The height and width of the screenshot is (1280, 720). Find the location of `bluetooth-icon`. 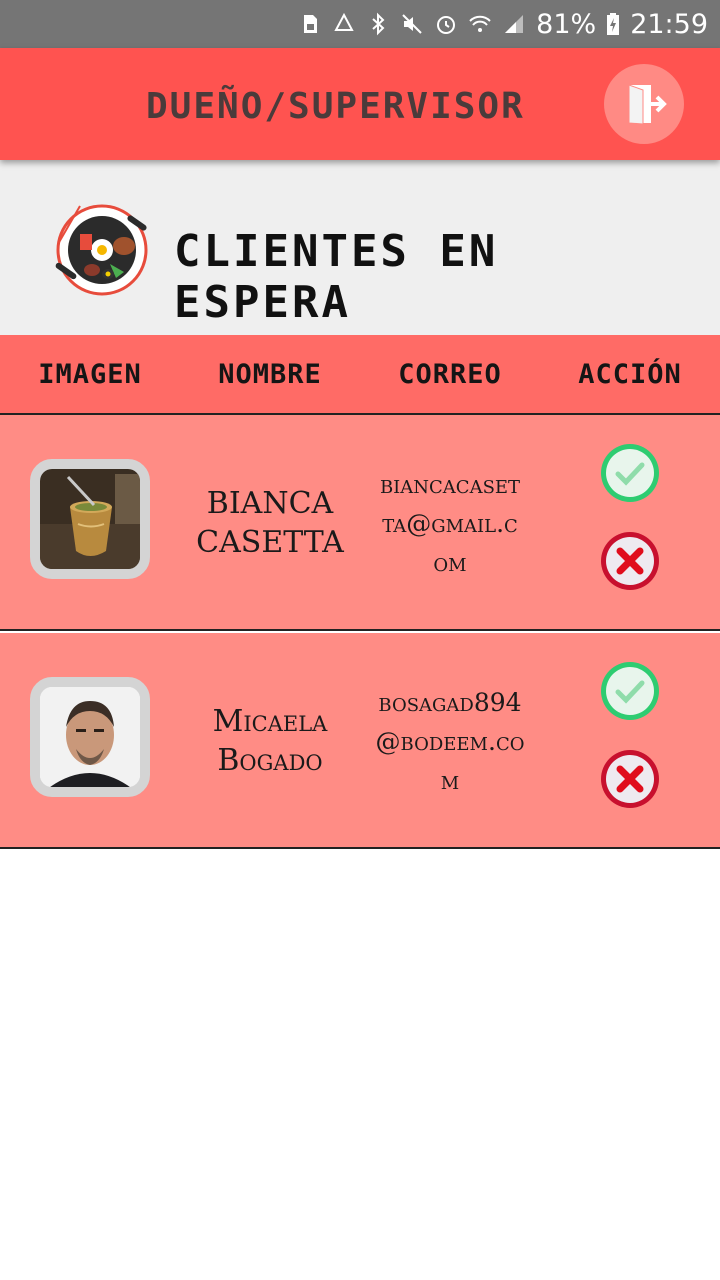

bluetooth-icon is located at coordinates (378, 24).